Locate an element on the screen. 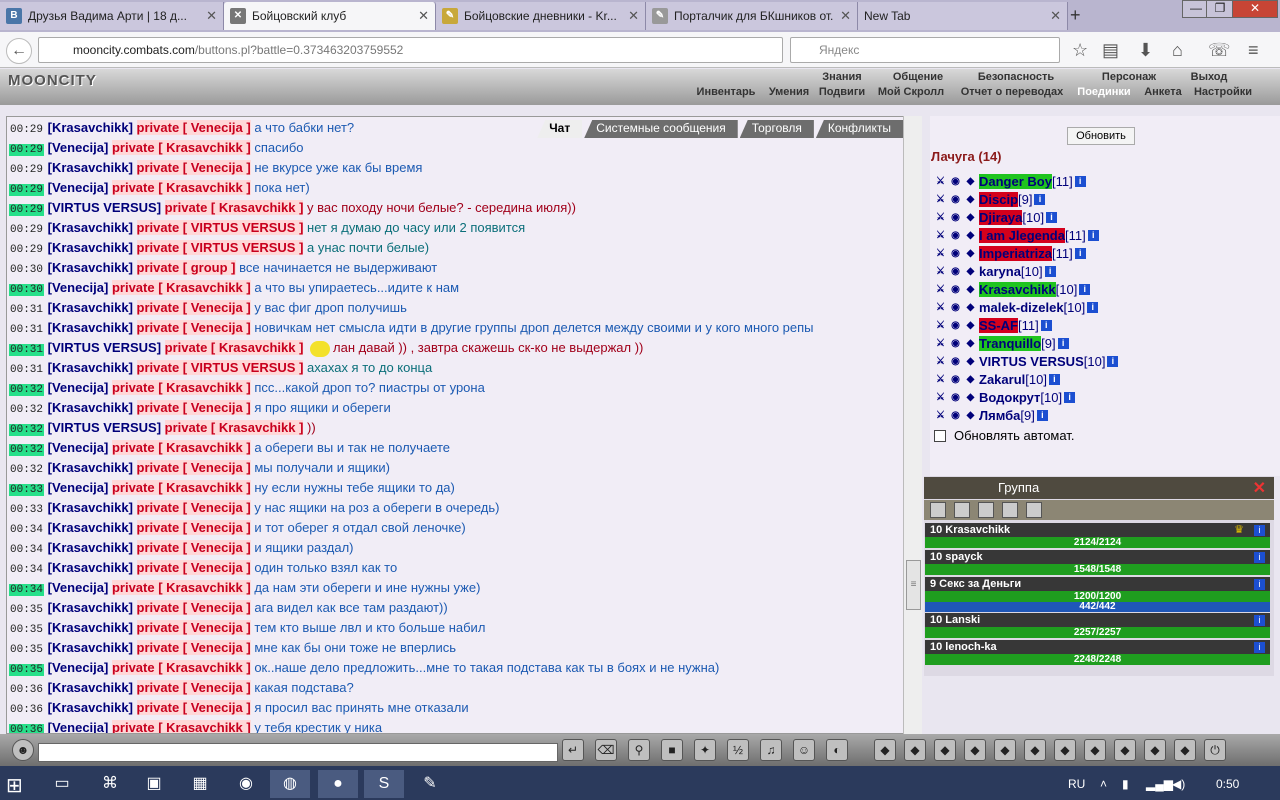  chat-scrollbar: ≡ is located at coordinates (912, 425).